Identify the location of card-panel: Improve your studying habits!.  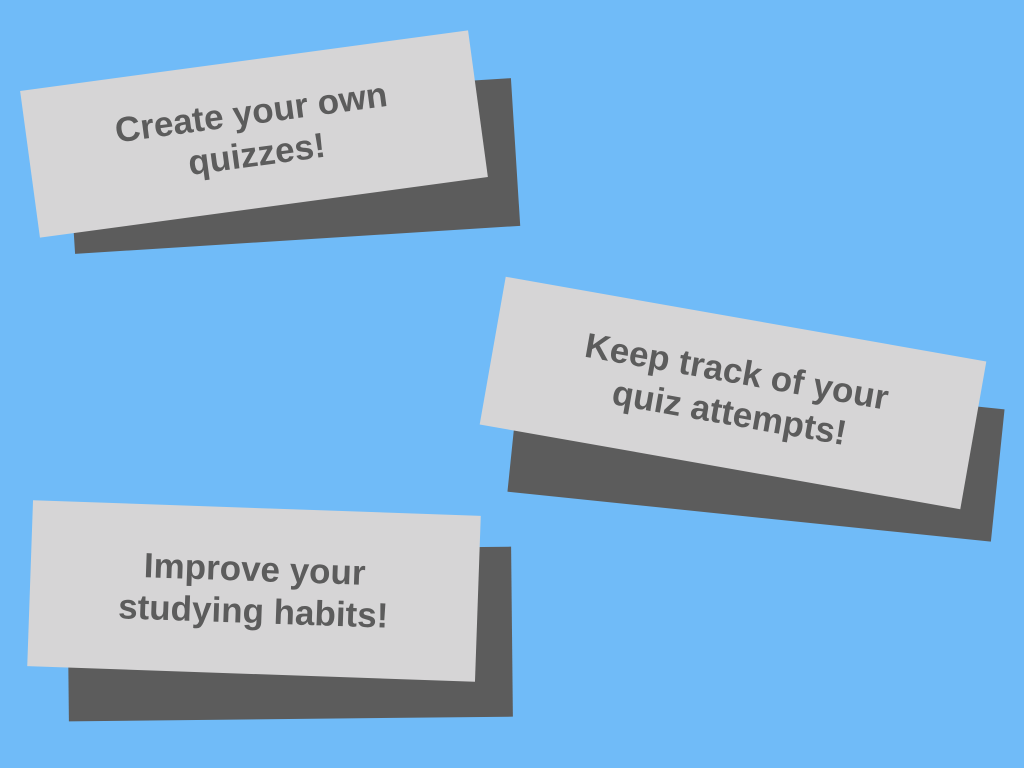
(254, 591).